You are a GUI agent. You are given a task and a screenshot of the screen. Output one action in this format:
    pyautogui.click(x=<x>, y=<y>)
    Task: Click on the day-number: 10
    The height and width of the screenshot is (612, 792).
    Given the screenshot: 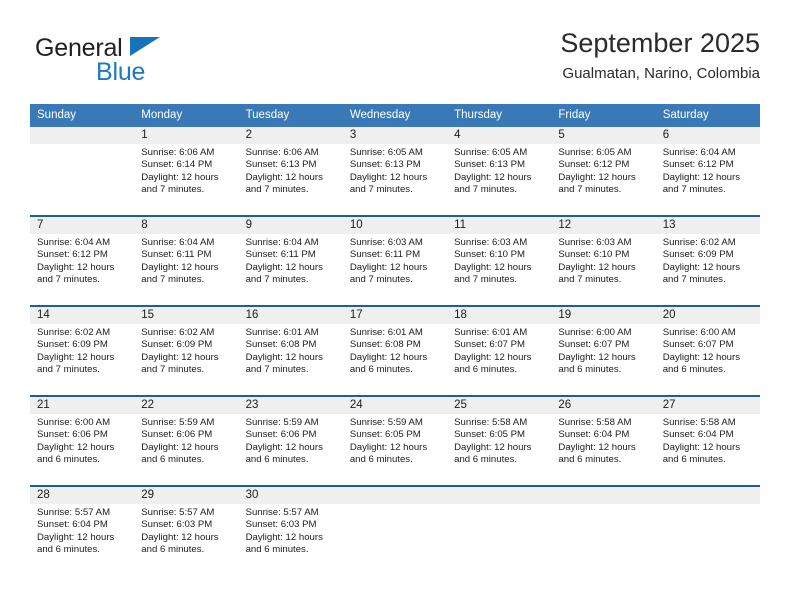 What is the action you would take?
    pyautogui.click(x=395, y=225)
    